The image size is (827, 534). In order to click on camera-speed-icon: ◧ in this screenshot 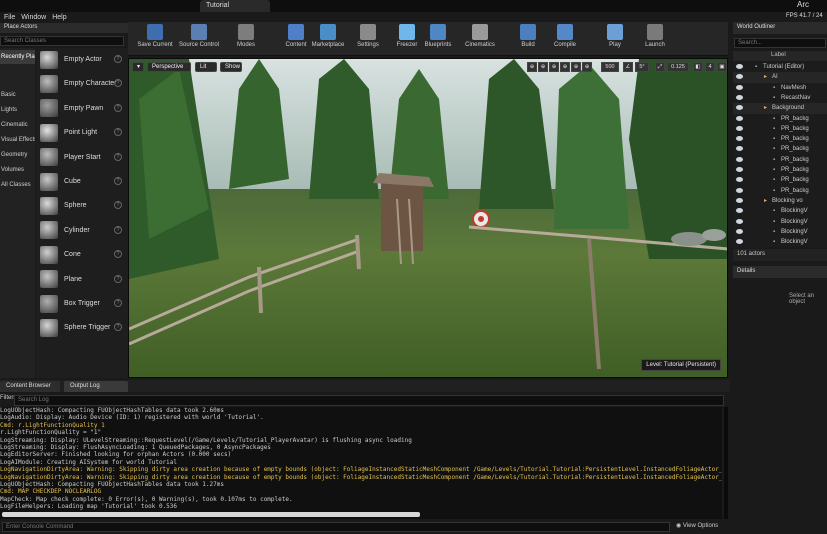, I will do `click(698, 67)`.